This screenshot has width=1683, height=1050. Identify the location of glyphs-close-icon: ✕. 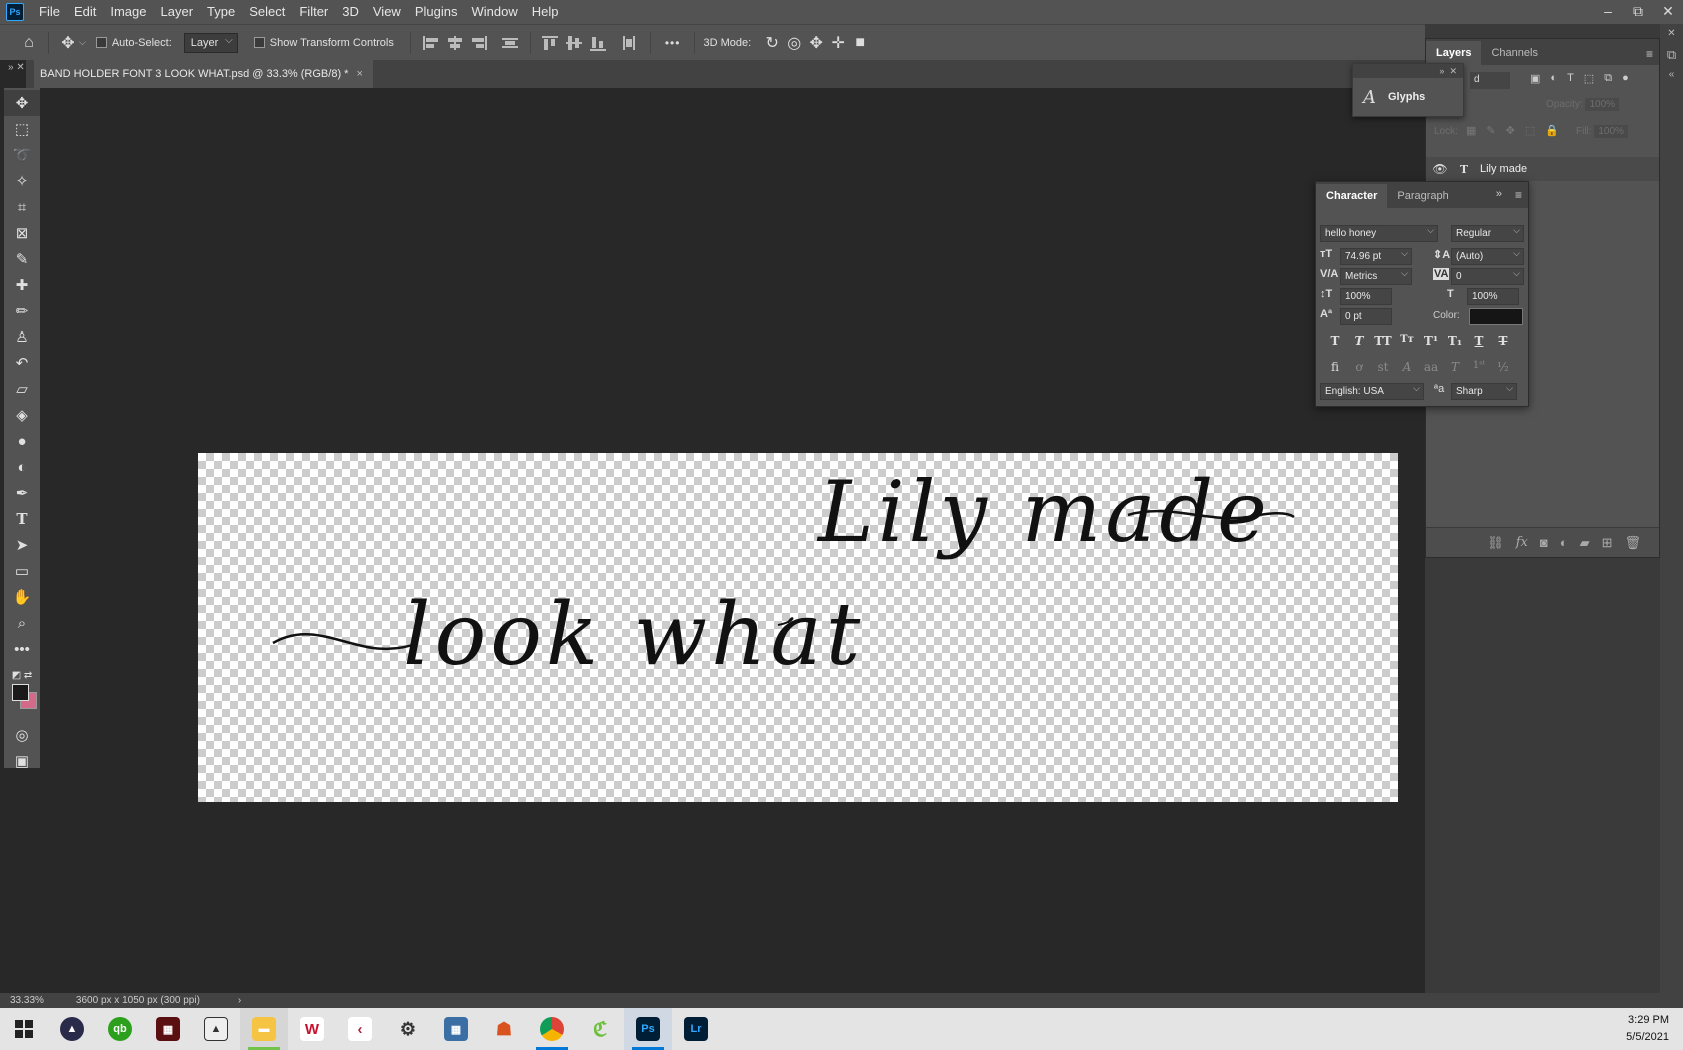
(1453, 71).